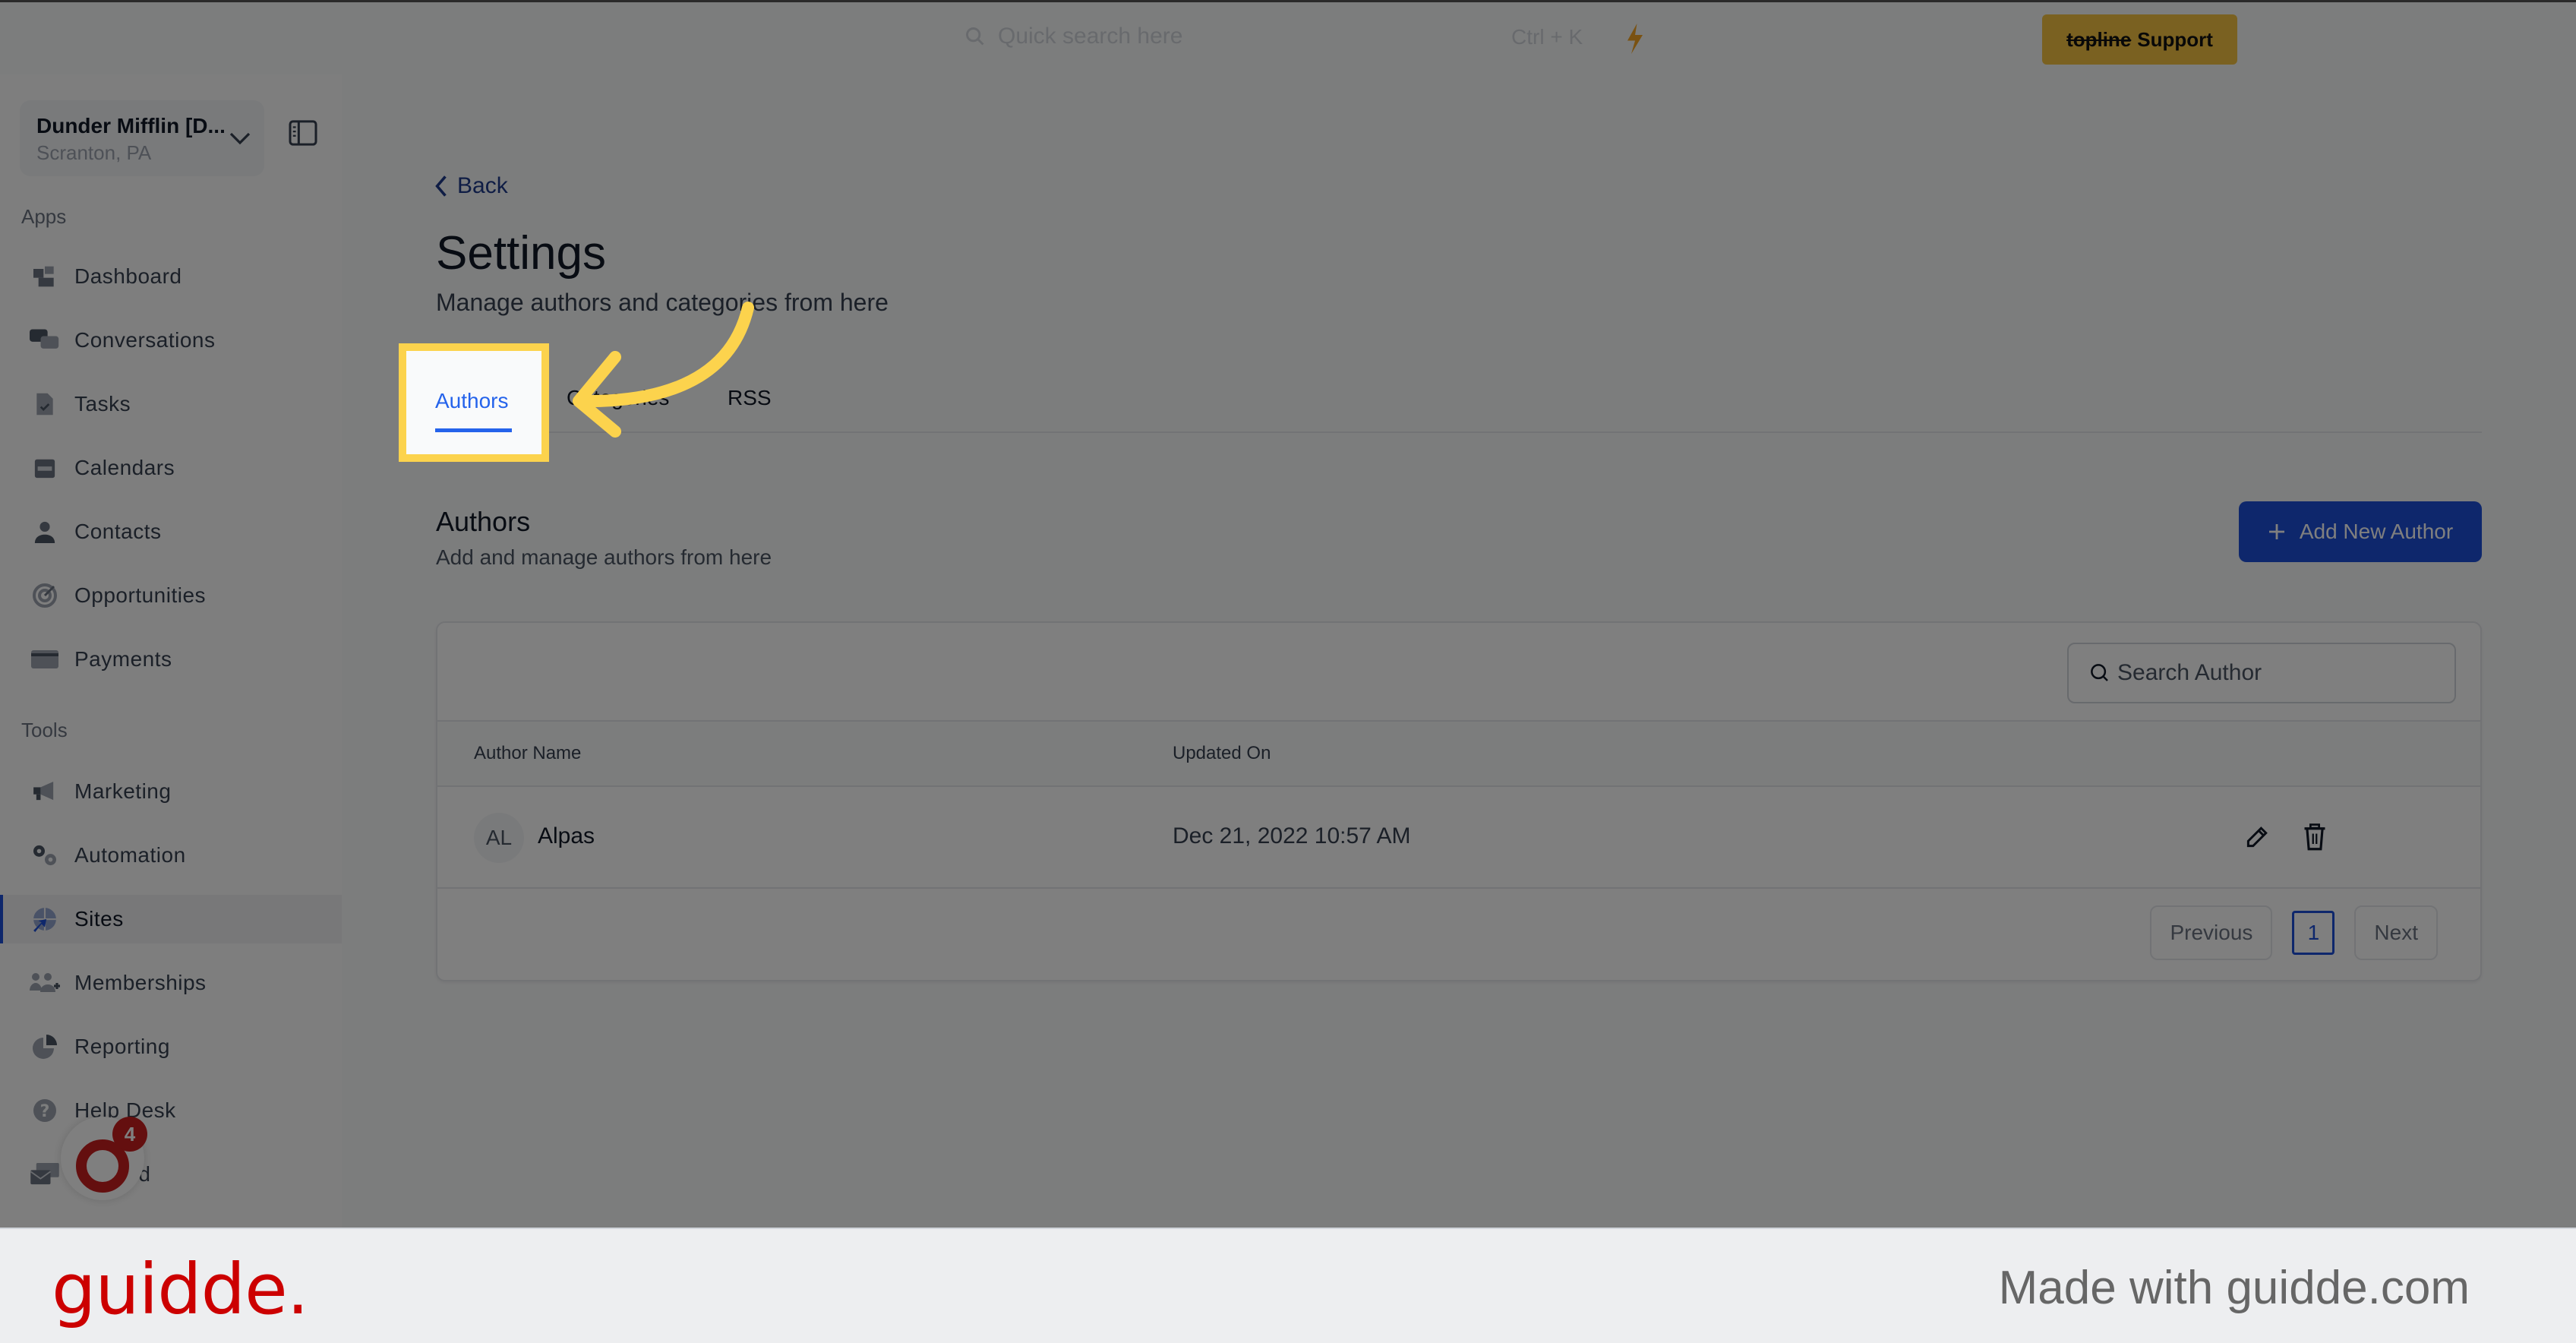 Image resolution: width=2576 pixels, height=1343 pixels. I want to click on updated-on: Dec 21, 2022 10:57 AM, so click(1292, 835).